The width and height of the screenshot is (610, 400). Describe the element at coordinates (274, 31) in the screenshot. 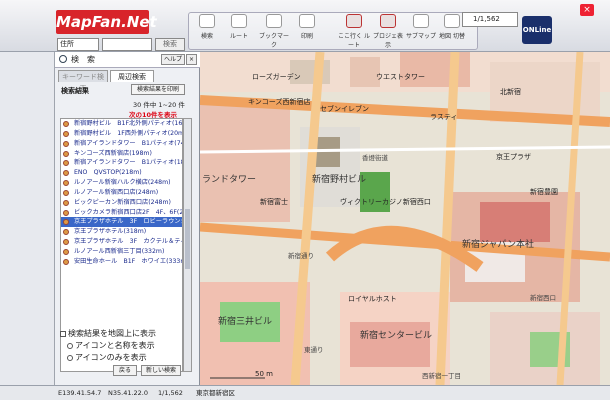

I see `toolbar-bookmark-button: ブックマーク` at that location.